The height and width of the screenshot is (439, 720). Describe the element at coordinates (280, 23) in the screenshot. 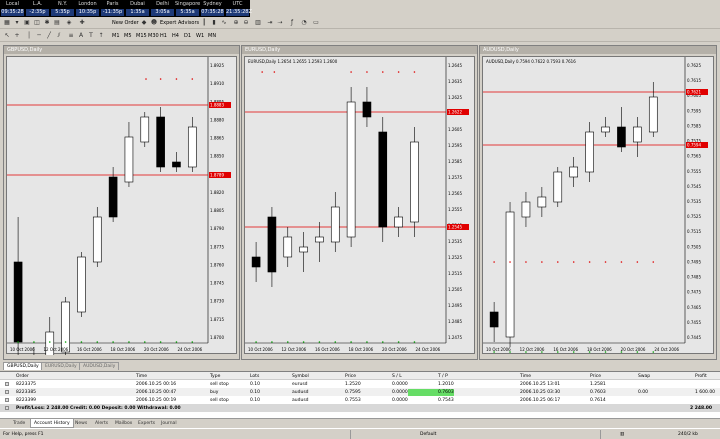

I see `auto-scroll-icon: ⇢` at that location.